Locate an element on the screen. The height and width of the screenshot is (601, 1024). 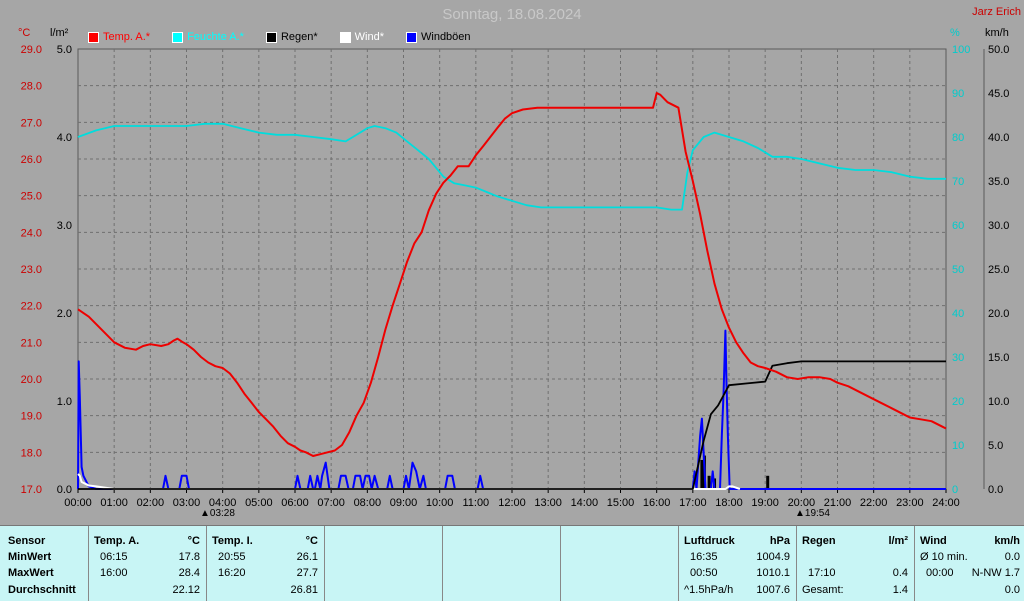
temp-tick-label: 27.0 is located at coordinates (31, 123).